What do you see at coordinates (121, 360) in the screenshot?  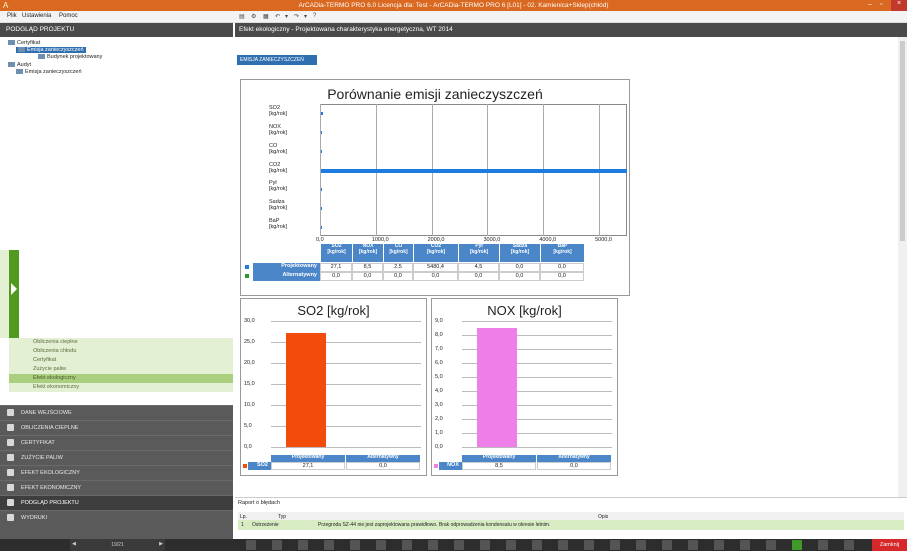 I see `subnav-certyfikat: Certyfikat` at bounding box center [121, 360].